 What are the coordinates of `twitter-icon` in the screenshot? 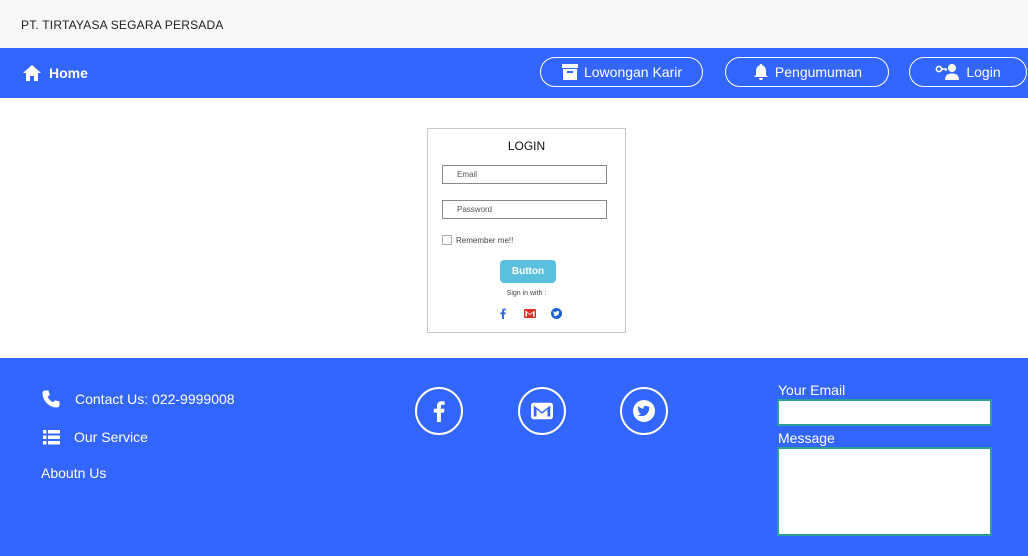 It's located at (556, 313).